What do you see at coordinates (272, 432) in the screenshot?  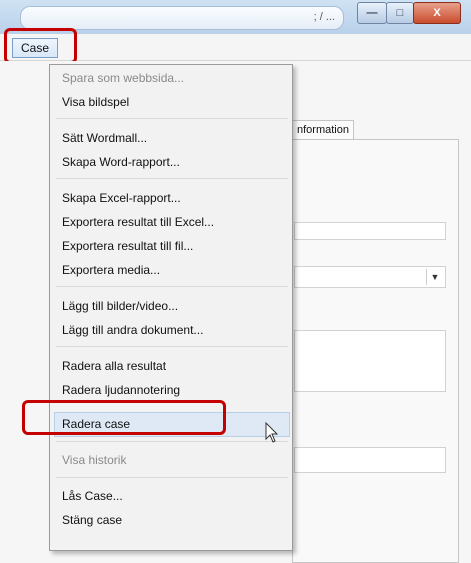 I see `mouse-cursor-icon` at bounding box center [272, 432].